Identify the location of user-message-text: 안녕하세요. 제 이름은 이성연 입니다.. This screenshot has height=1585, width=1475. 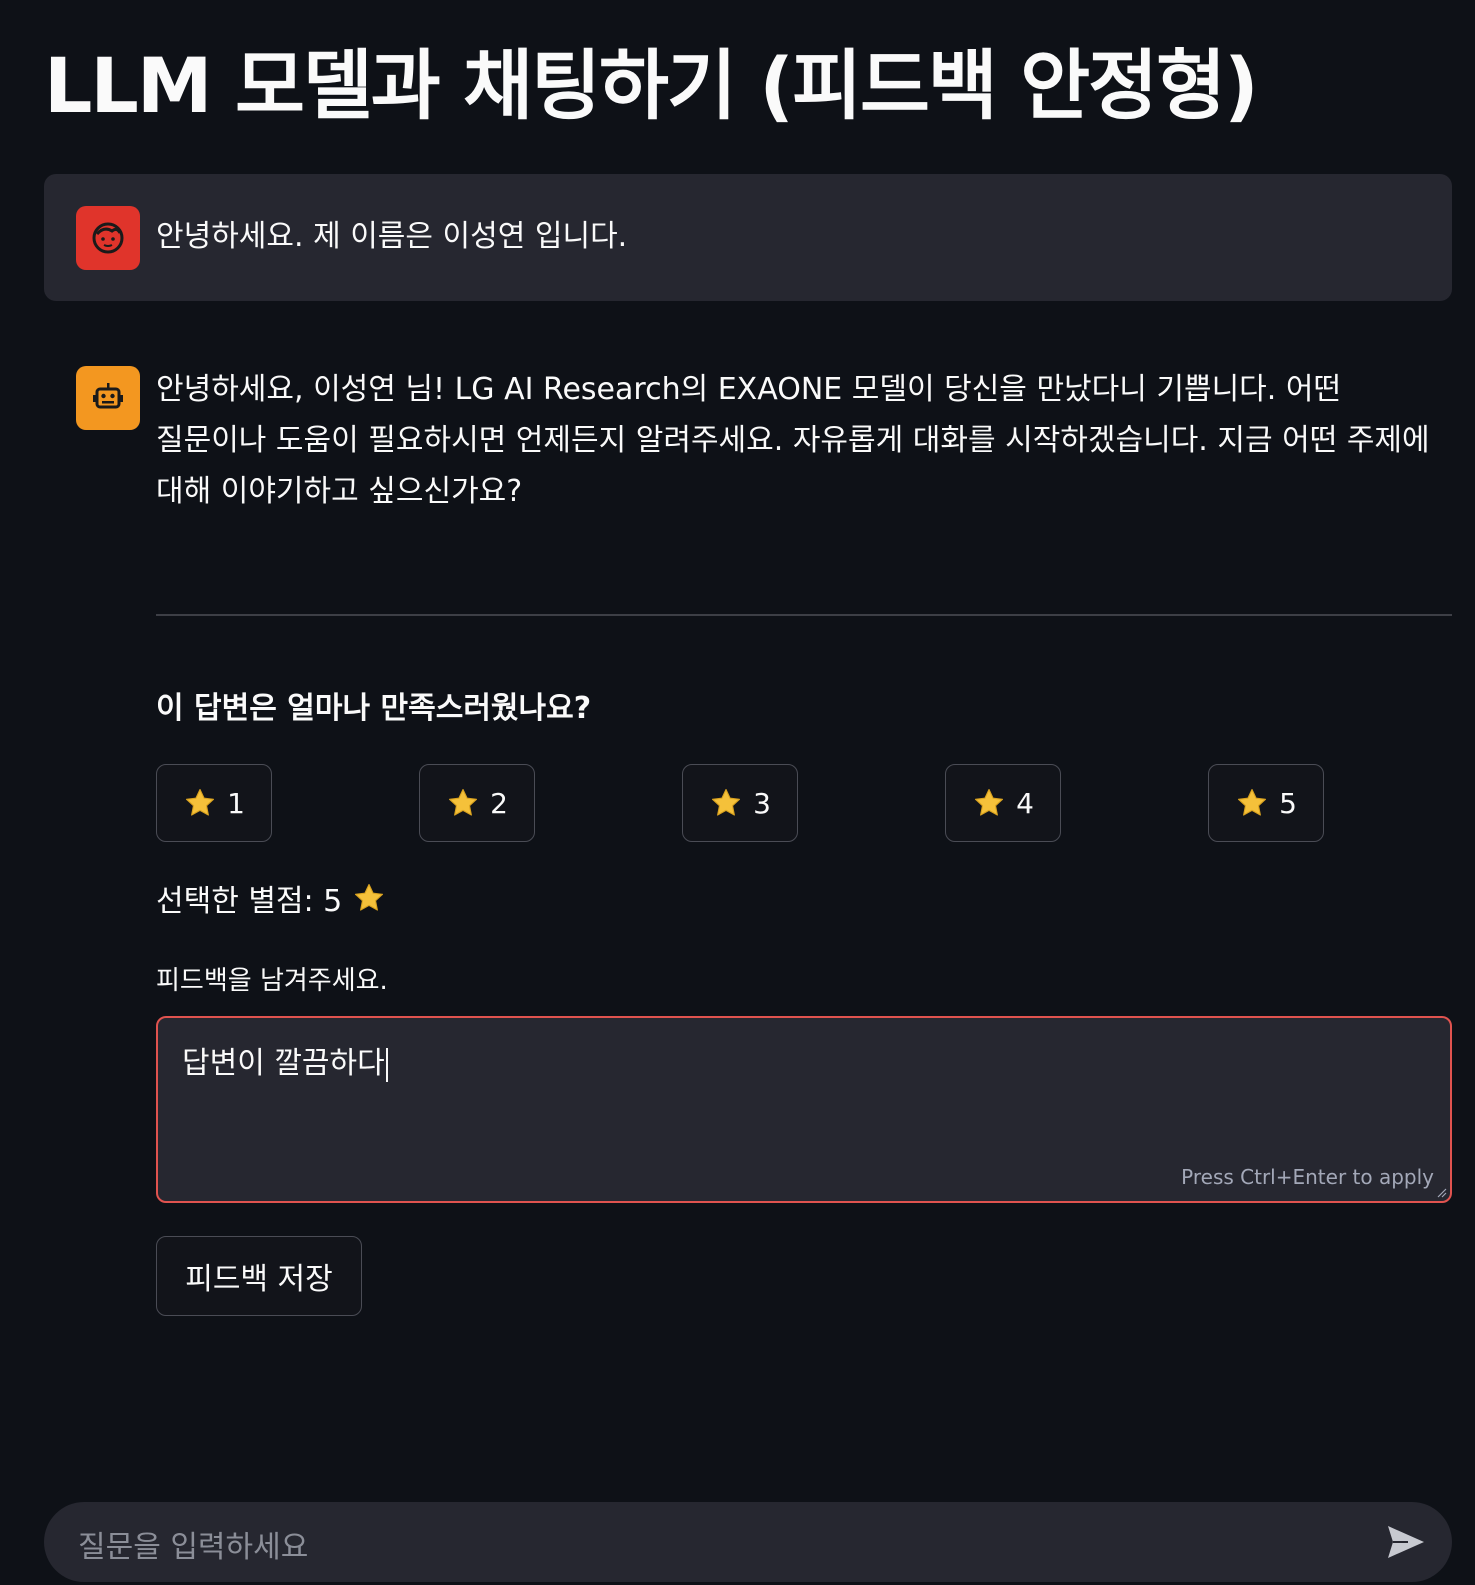
(392, 236).